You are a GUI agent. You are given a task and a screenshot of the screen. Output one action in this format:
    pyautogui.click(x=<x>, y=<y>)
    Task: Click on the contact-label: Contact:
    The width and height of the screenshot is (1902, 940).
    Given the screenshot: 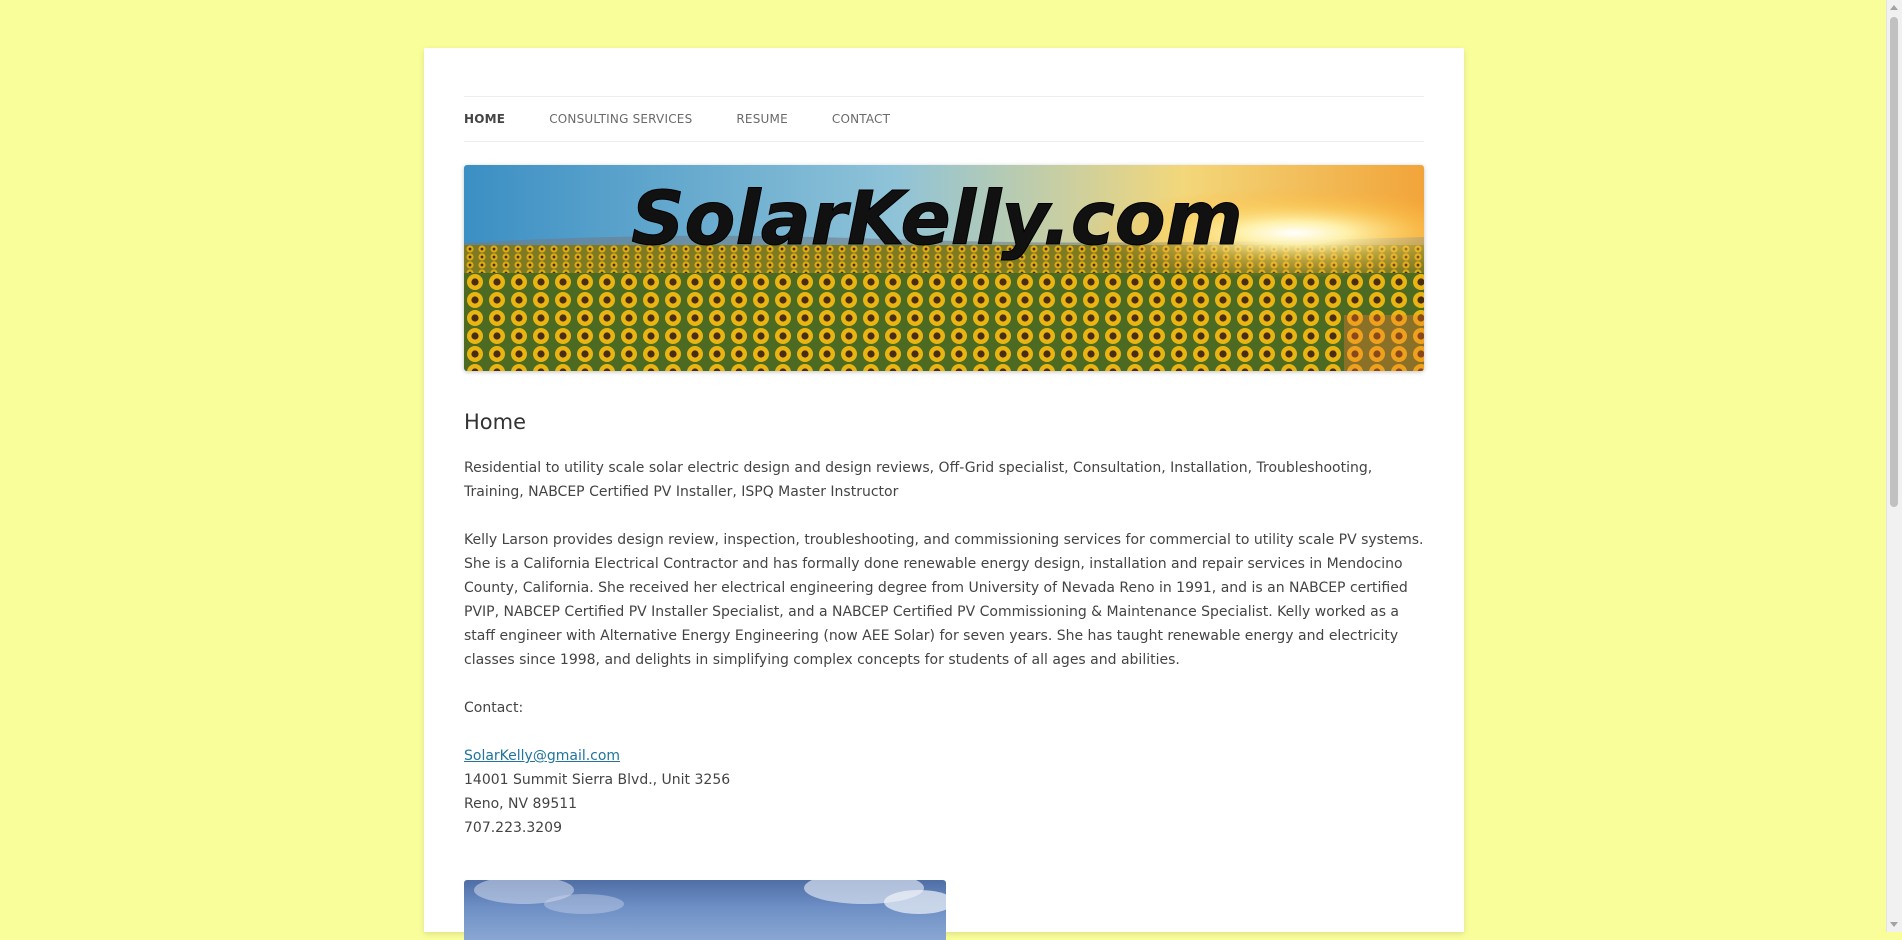 What is the action you would take?
    pyautogui.click(x=494, y=708)
    